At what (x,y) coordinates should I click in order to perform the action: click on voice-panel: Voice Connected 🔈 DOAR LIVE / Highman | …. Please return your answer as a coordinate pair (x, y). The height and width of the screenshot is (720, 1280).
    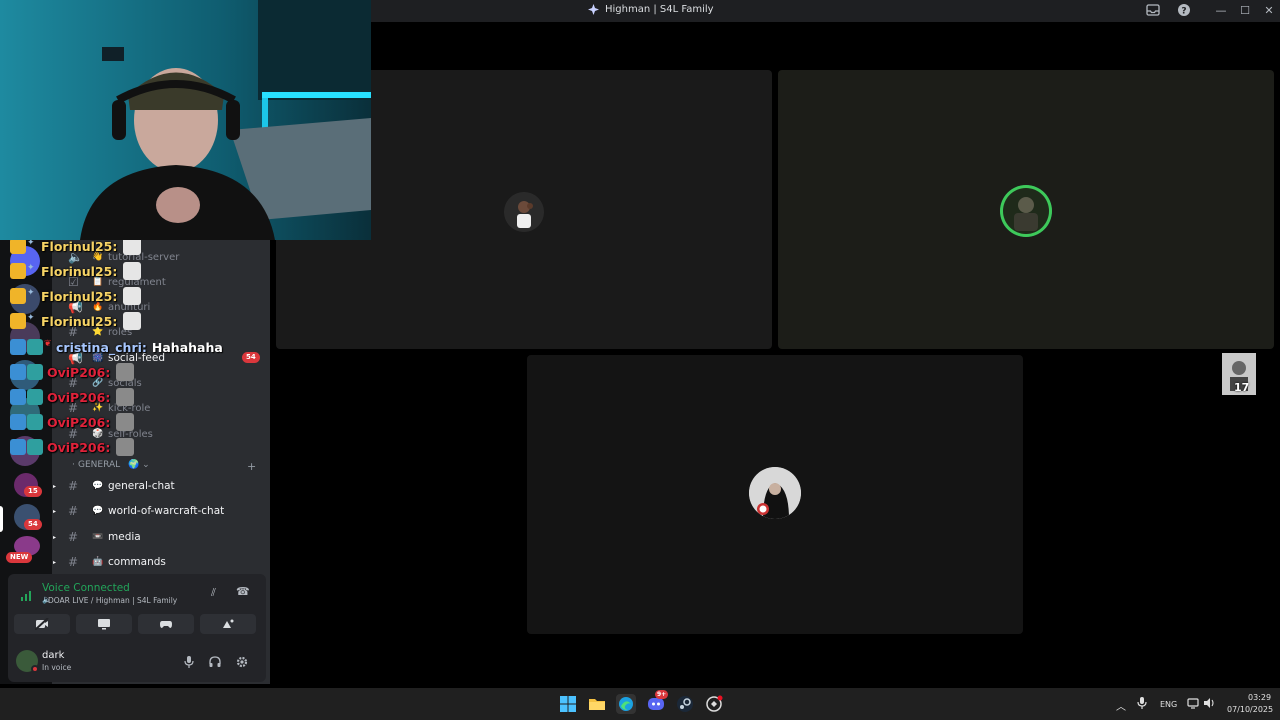
    Looking at the image, I should click on (137, 628).